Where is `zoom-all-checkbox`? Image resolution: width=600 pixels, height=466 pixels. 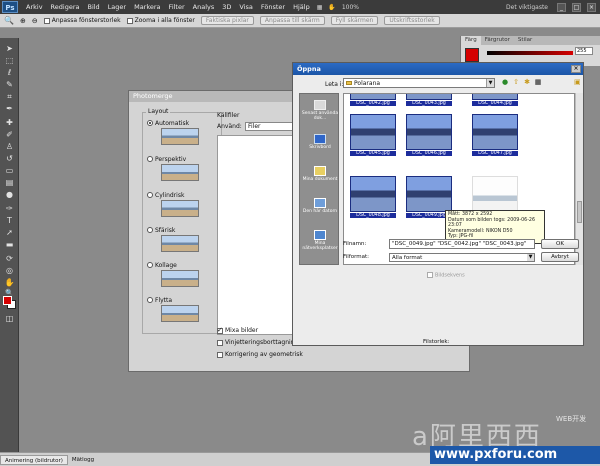
zoom-all-checkbox is located at coordinates (129, 20).